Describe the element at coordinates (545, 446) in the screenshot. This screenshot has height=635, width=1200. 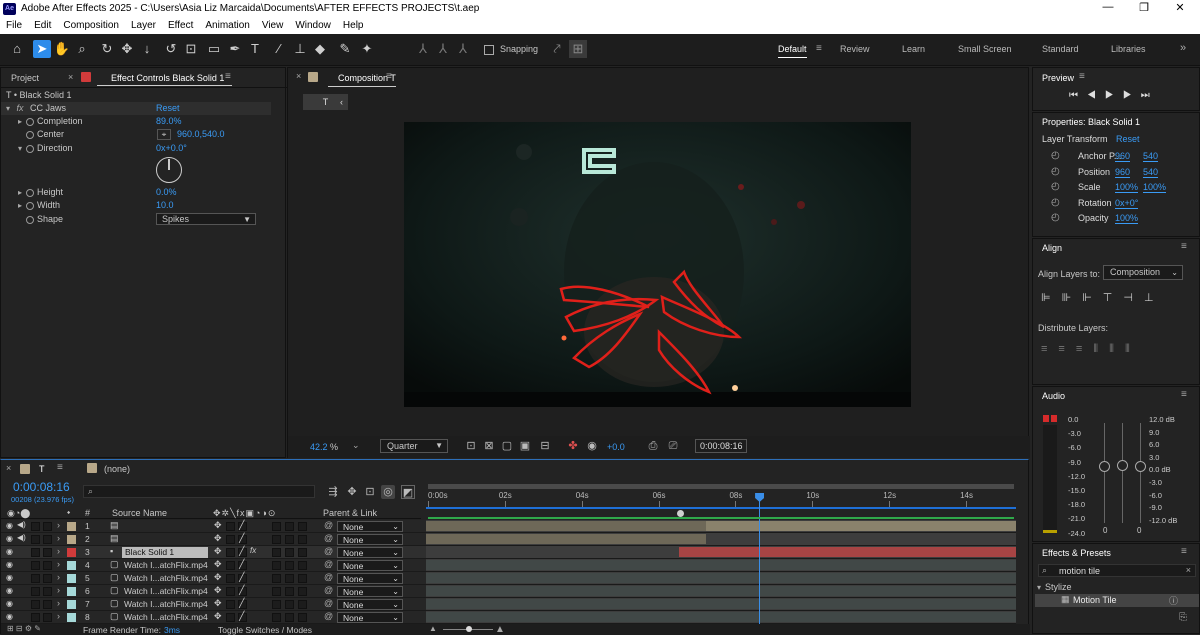
I see `guides-icon: ⊟` at that location.